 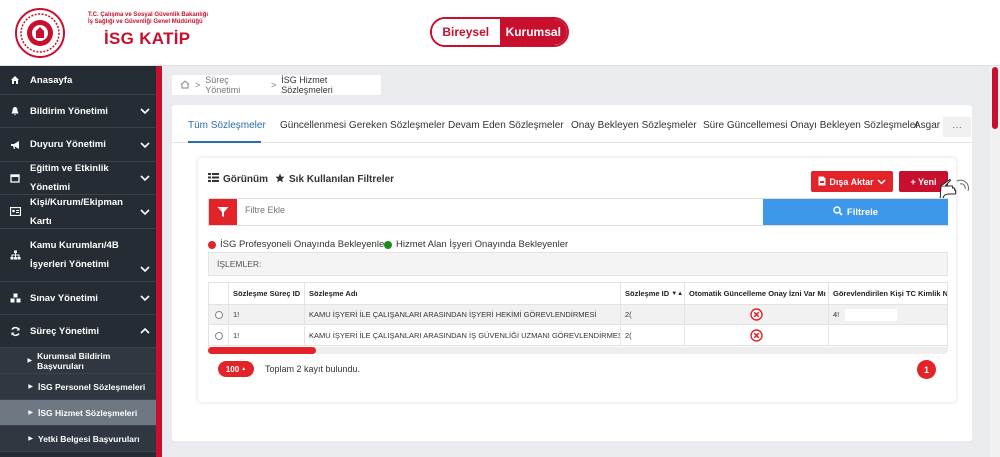 What do you see at coordinates (15, 145) in the screenshot?
I see `megaphone-icon` at bounding box center [15, 145].